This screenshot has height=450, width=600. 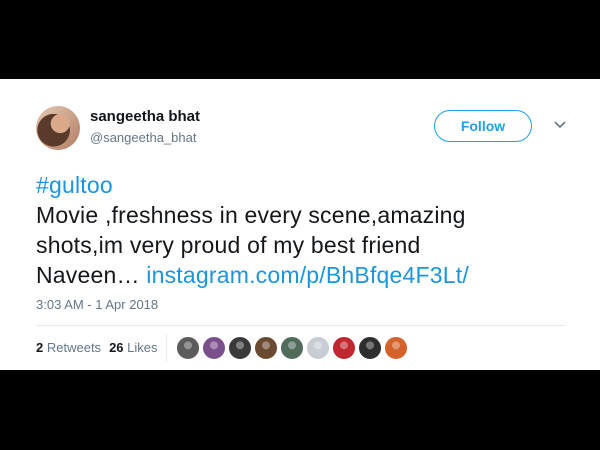 What do you see at coordinates (560, 125) in the screenshot?
I see `chevron-down-icon` at bounding box center [560, 125].